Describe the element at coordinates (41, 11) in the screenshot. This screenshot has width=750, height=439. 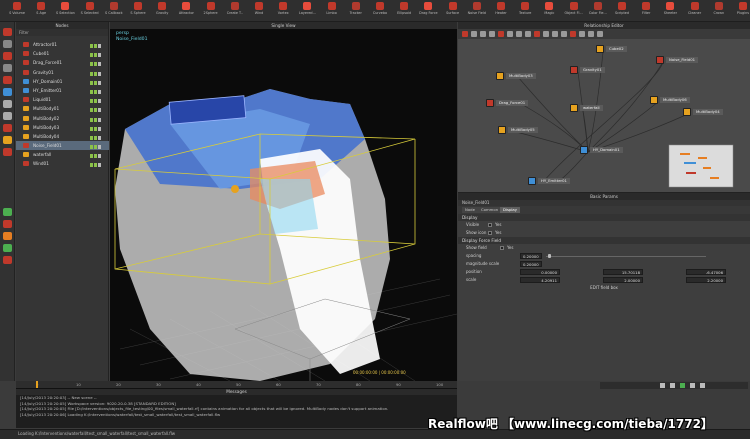
I see `shelf-tool-1: S Age` at that location.